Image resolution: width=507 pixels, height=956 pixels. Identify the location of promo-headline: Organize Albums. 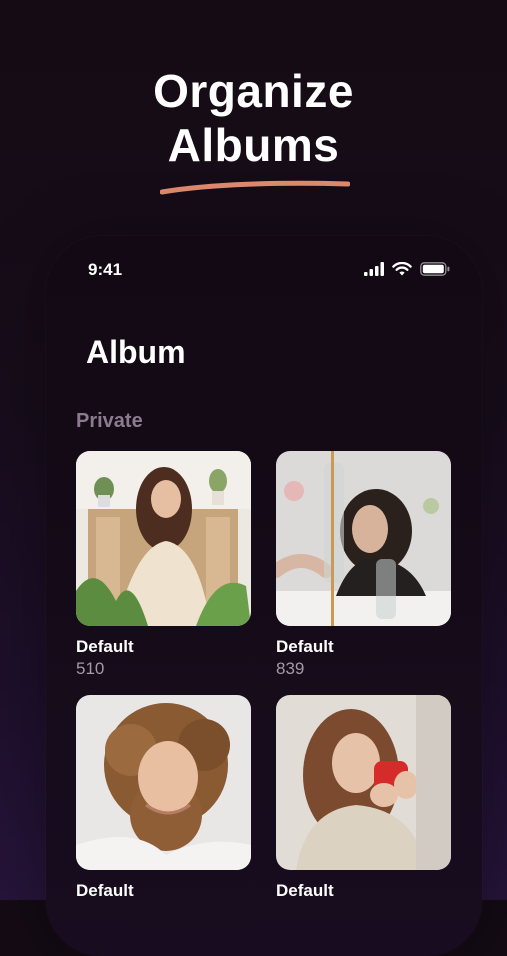
(253, 118).